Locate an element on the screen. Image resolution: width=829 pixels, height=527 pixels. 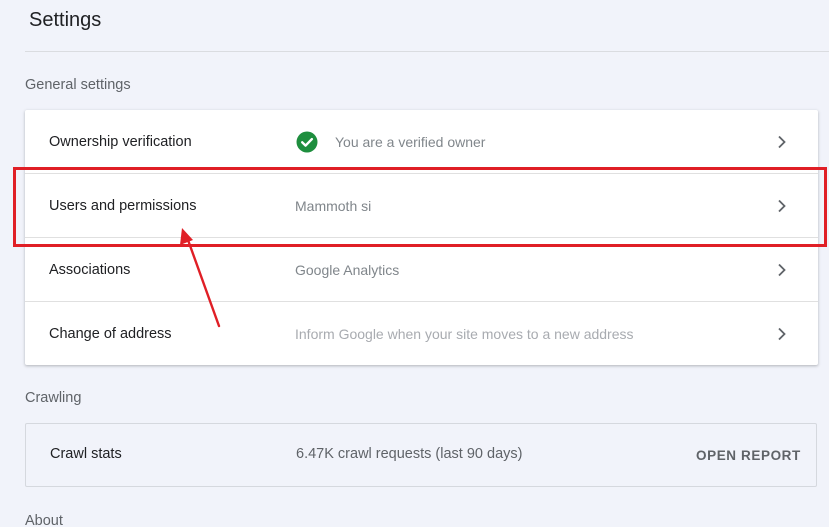
page-header: Settings is located at coordinates (414, 26).